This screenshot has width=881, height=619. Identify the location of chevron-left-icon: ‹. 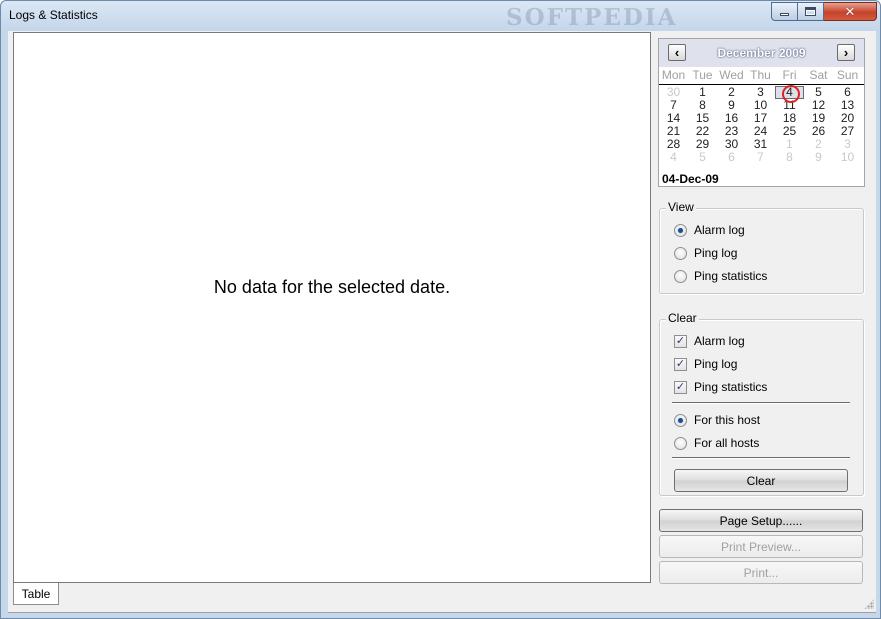
(677, 52).